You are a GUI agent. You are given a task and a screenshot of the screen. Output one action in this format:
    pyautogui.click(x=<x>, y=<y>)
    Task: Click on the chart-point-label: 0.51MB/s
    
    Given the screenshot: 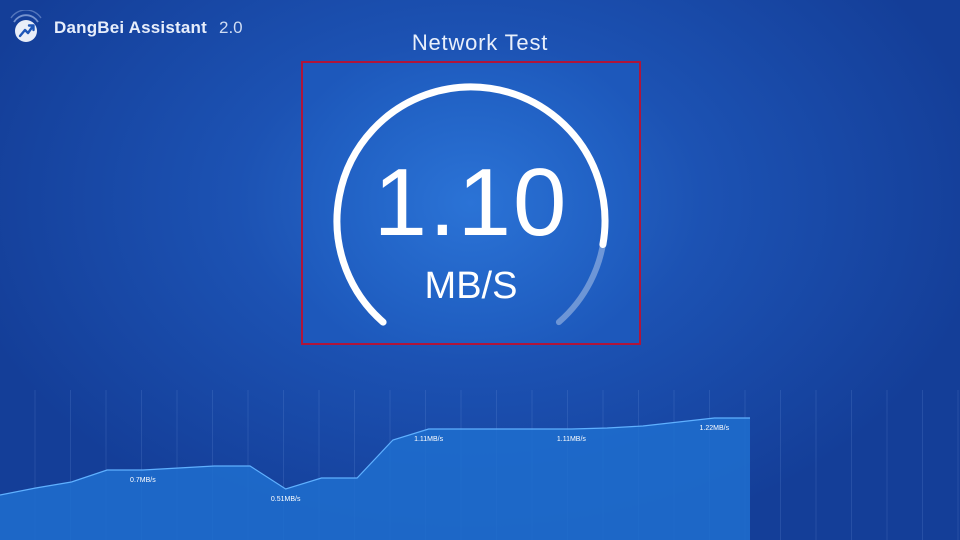 What is the action you would take?
    pyautogui.click(x=286, y=499)
    